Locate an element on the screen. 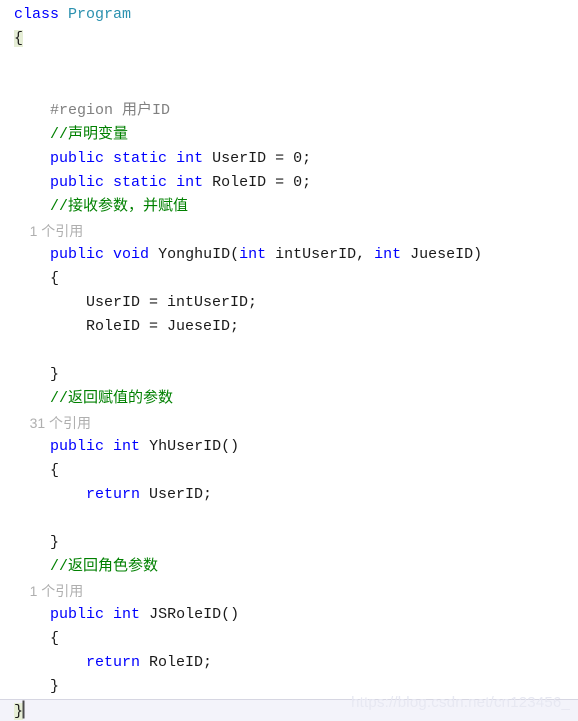 This screenshot has width=578, height=721. code-token-plain: UserID; is located at coordinates (176, 494).